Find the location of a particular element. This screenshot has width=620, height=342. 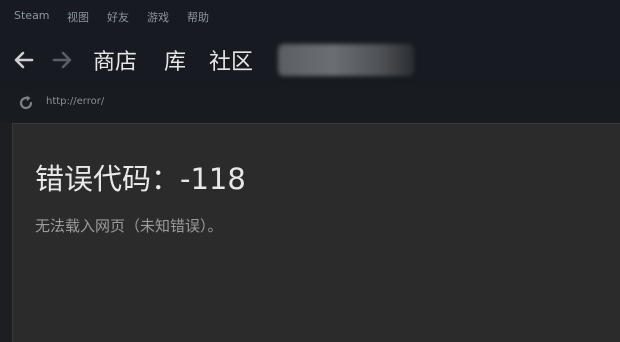

url-text: http://error/ is located at coordinates (75, 101).